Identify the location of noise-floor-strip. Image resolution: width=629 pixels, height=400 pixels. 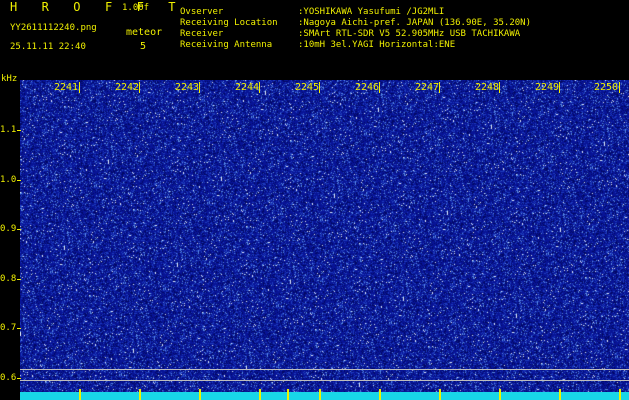
(324, 396).